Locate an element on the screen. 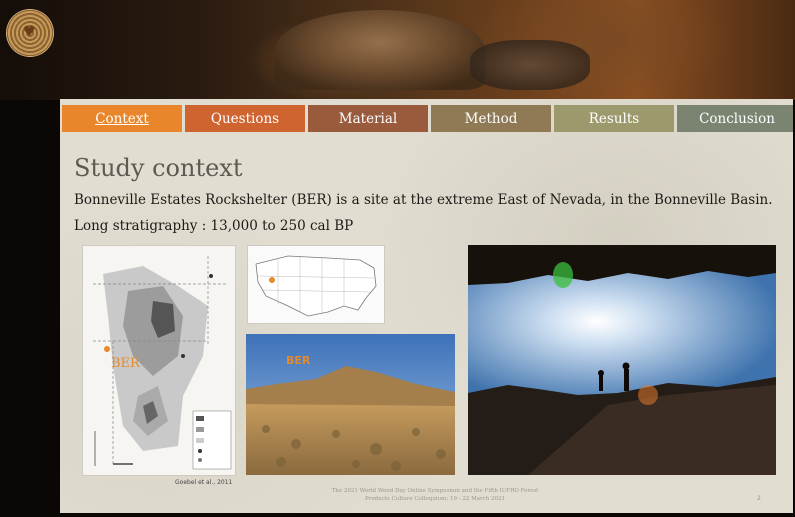 The width and height of the screenshot is (795, 517). tab-method: Method is located at coordinates (491, 118).